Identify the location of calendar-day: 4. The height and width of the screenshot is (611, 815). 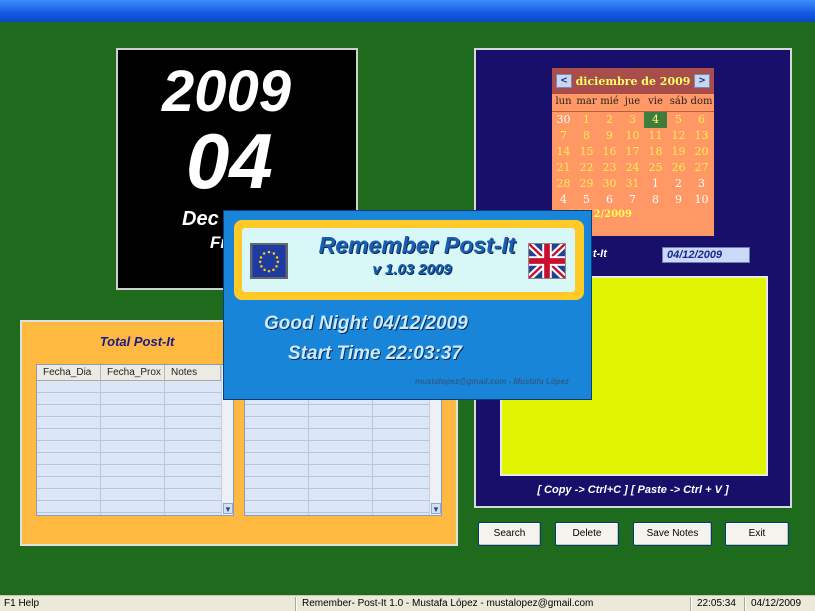
(563, 200).